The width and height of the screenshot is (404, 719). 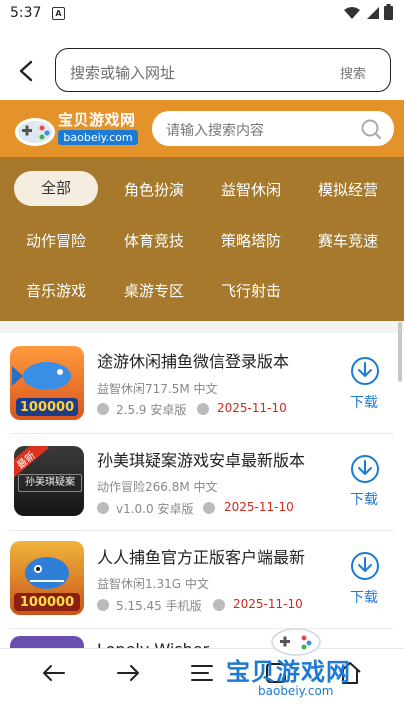 I want to click on wifi-icon, so click(x=352, y=13).